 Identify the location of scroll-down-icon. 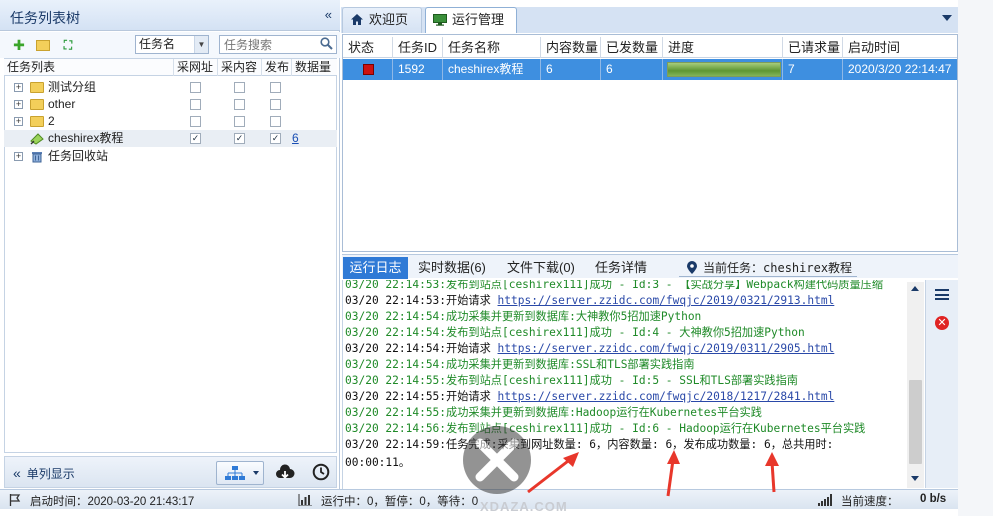
(915, 478).